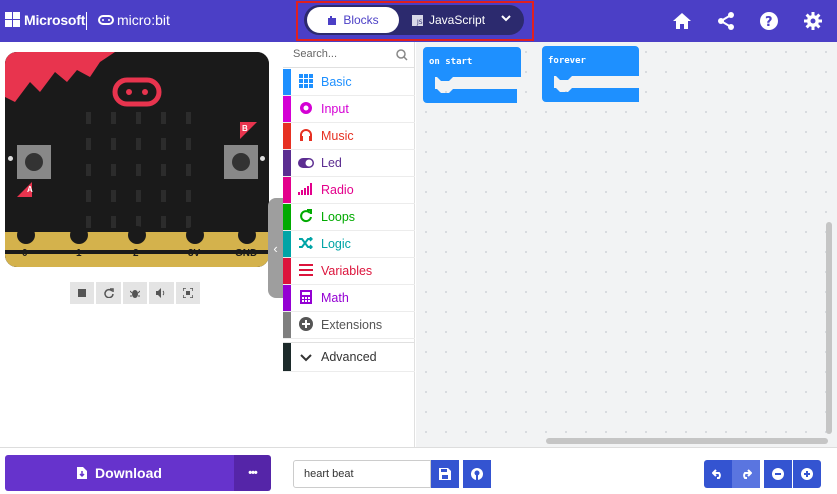  I want to click on tab-blocks: Blocks, so click(353, 20).